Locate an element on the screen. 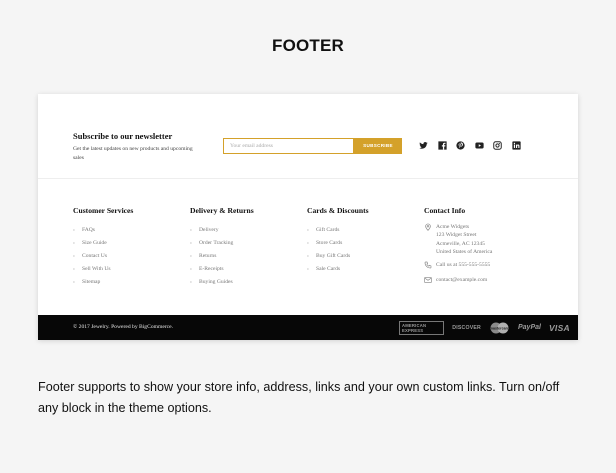 This screenshot has width=616, height=473. social-links is located at coordinates (472, 146).